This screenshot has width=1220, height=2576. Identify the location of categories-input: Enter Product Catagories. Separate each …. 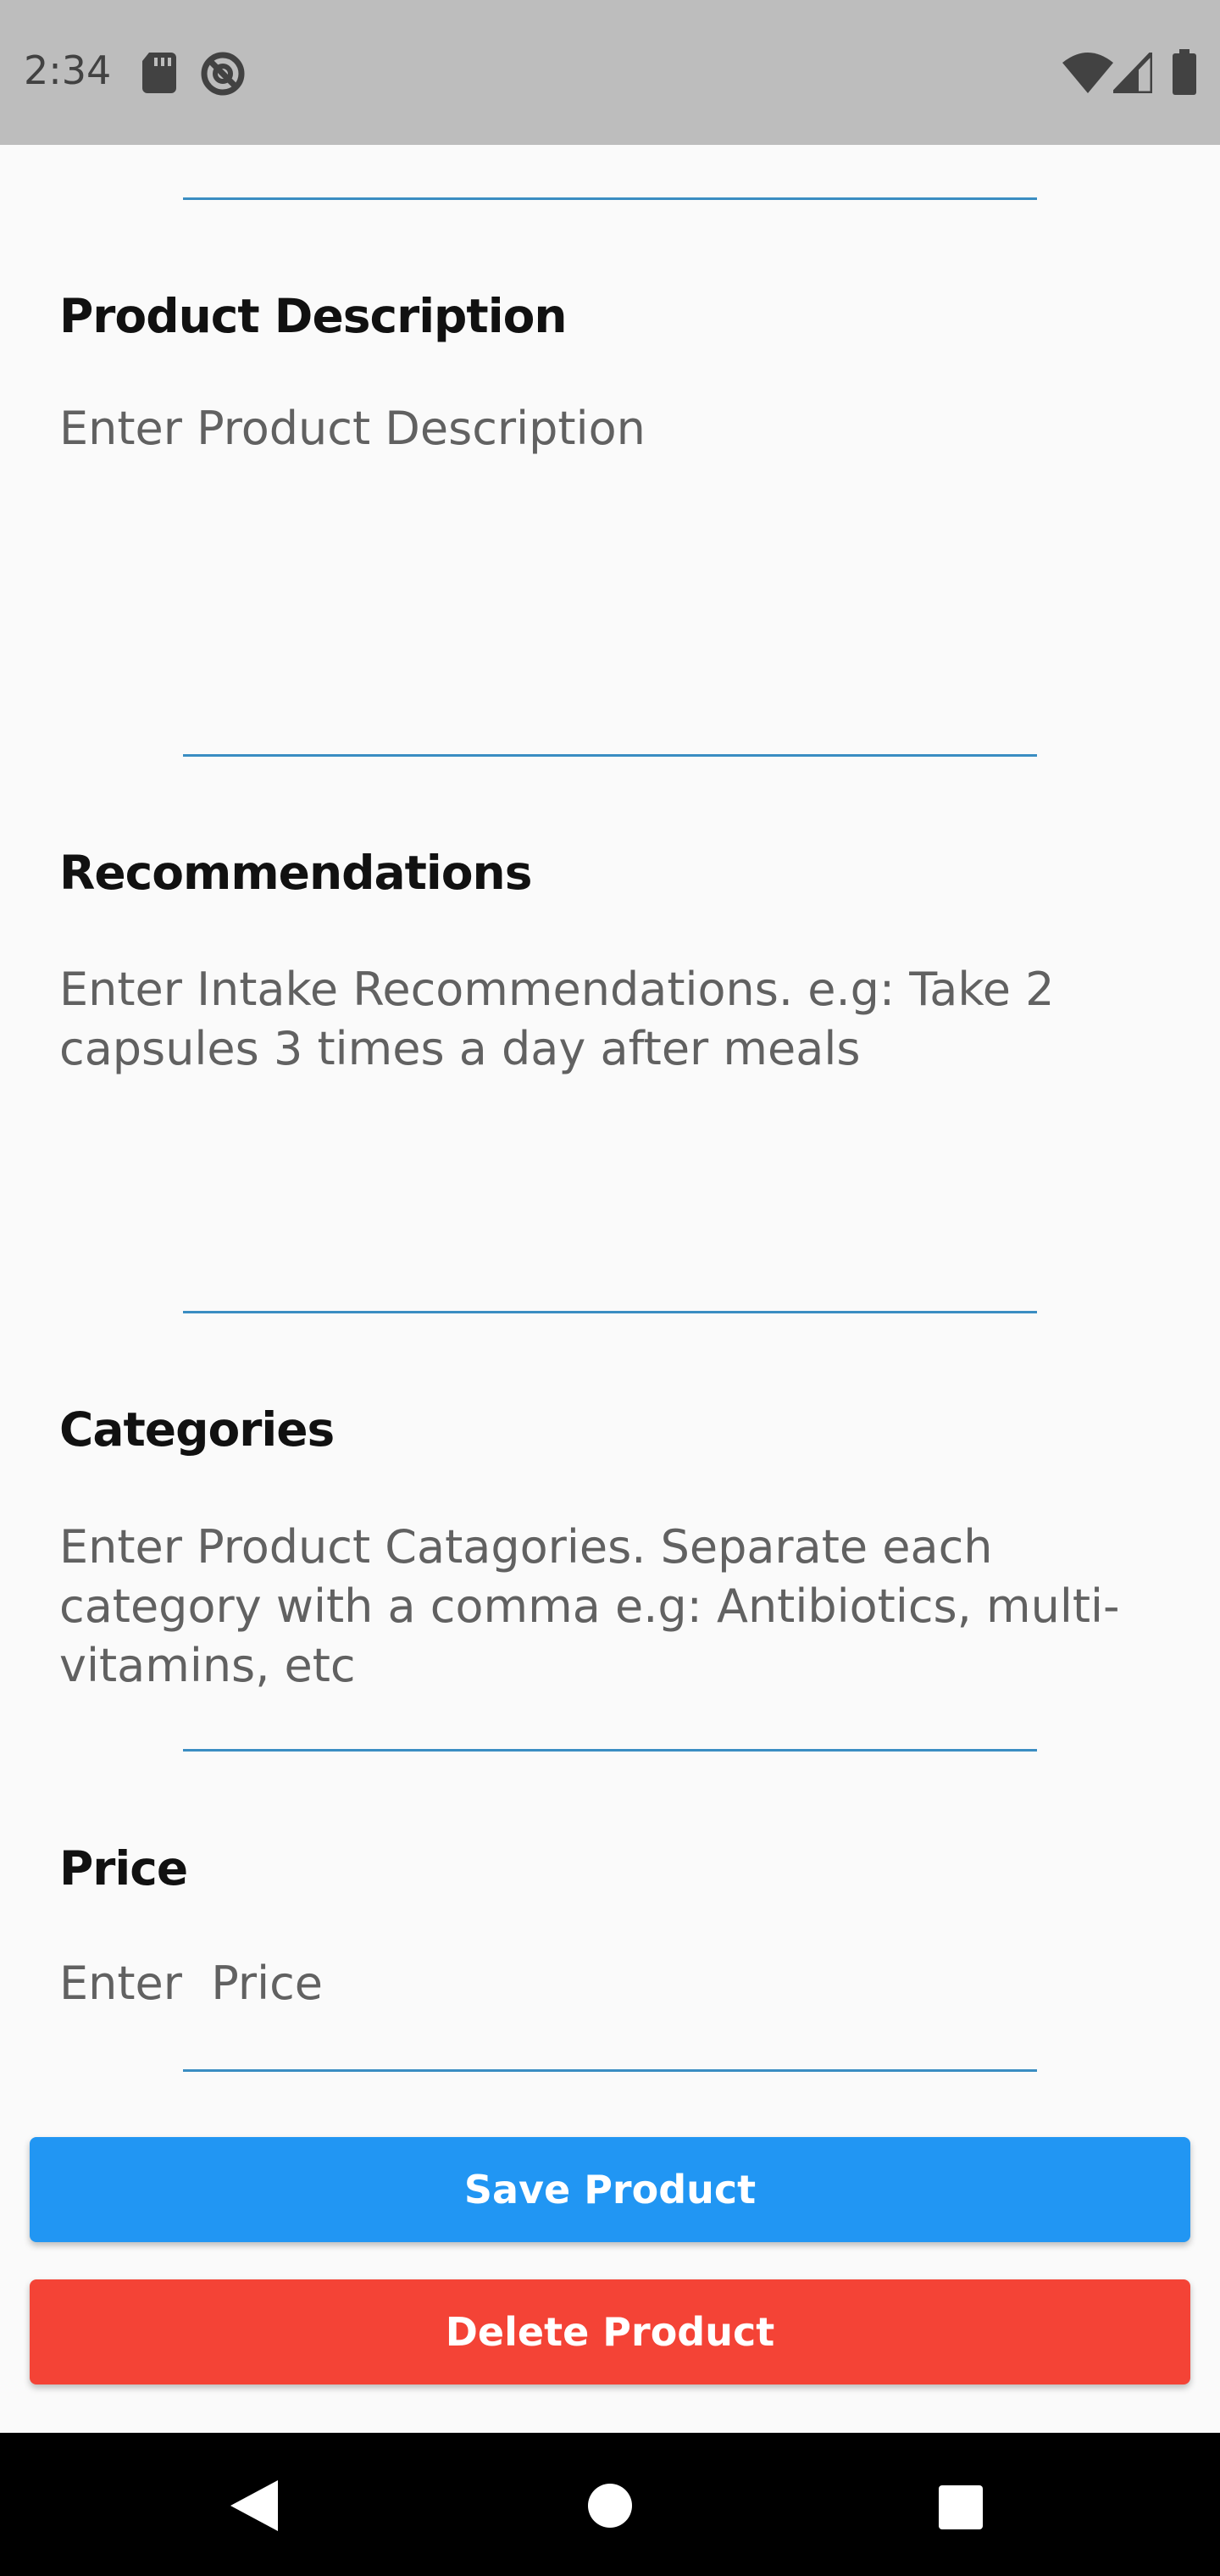
(610, 1619).